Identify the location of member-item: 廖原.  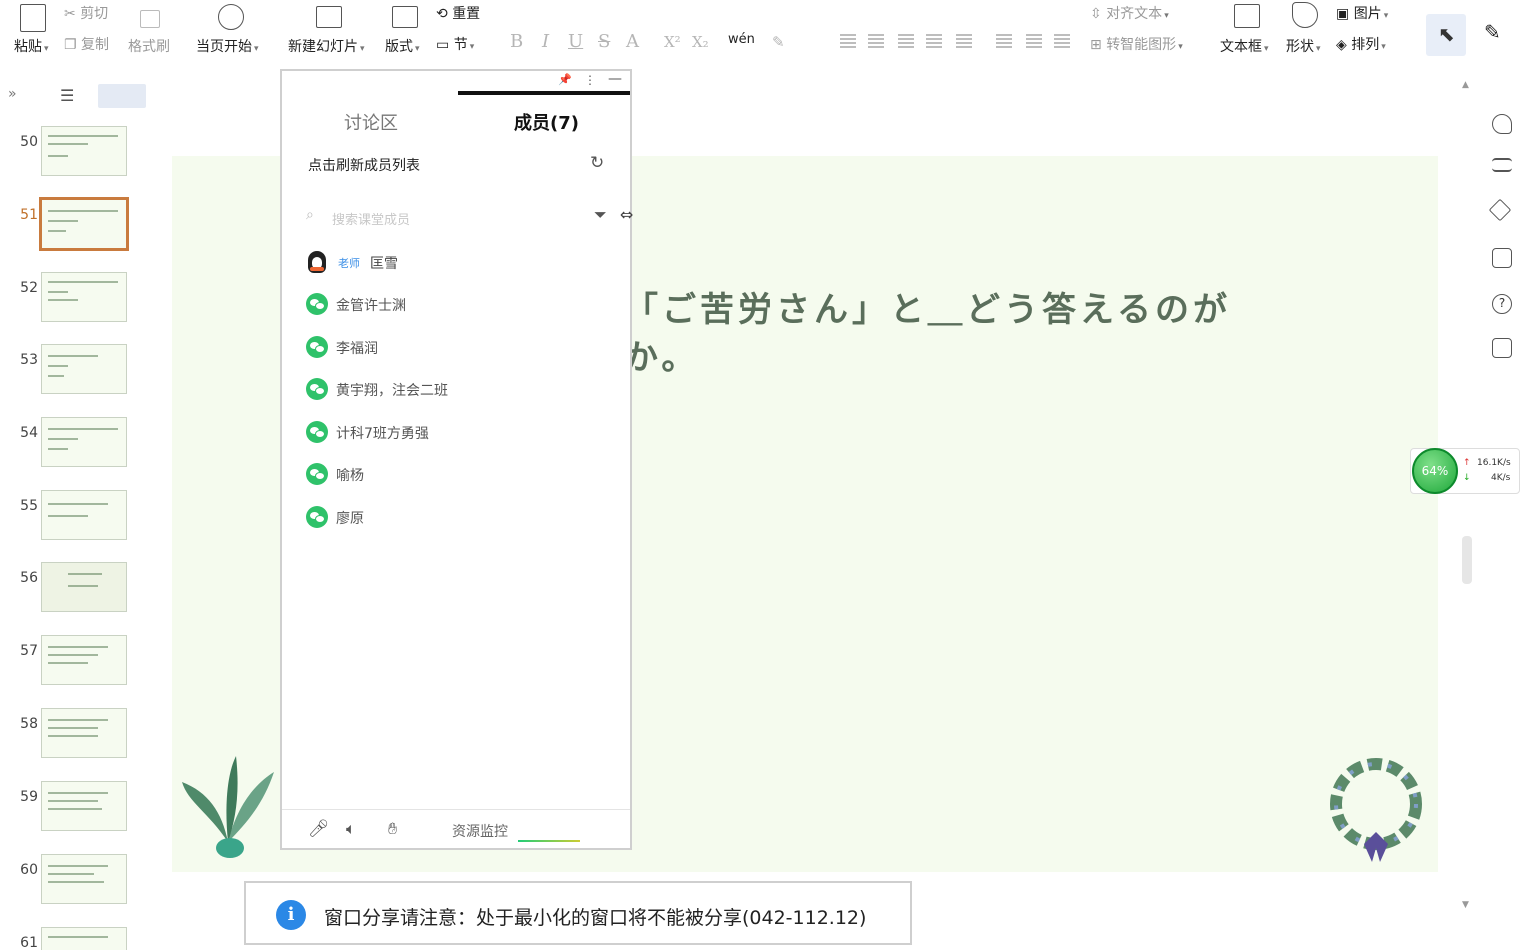
(456, 519).